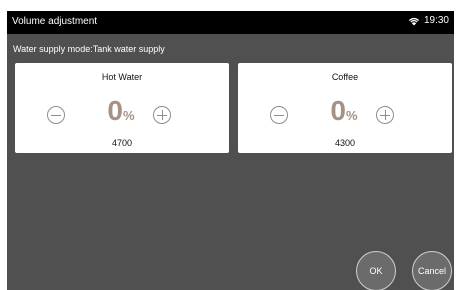  I want to click on window-title: Volume adjustment, so click(55, 21).